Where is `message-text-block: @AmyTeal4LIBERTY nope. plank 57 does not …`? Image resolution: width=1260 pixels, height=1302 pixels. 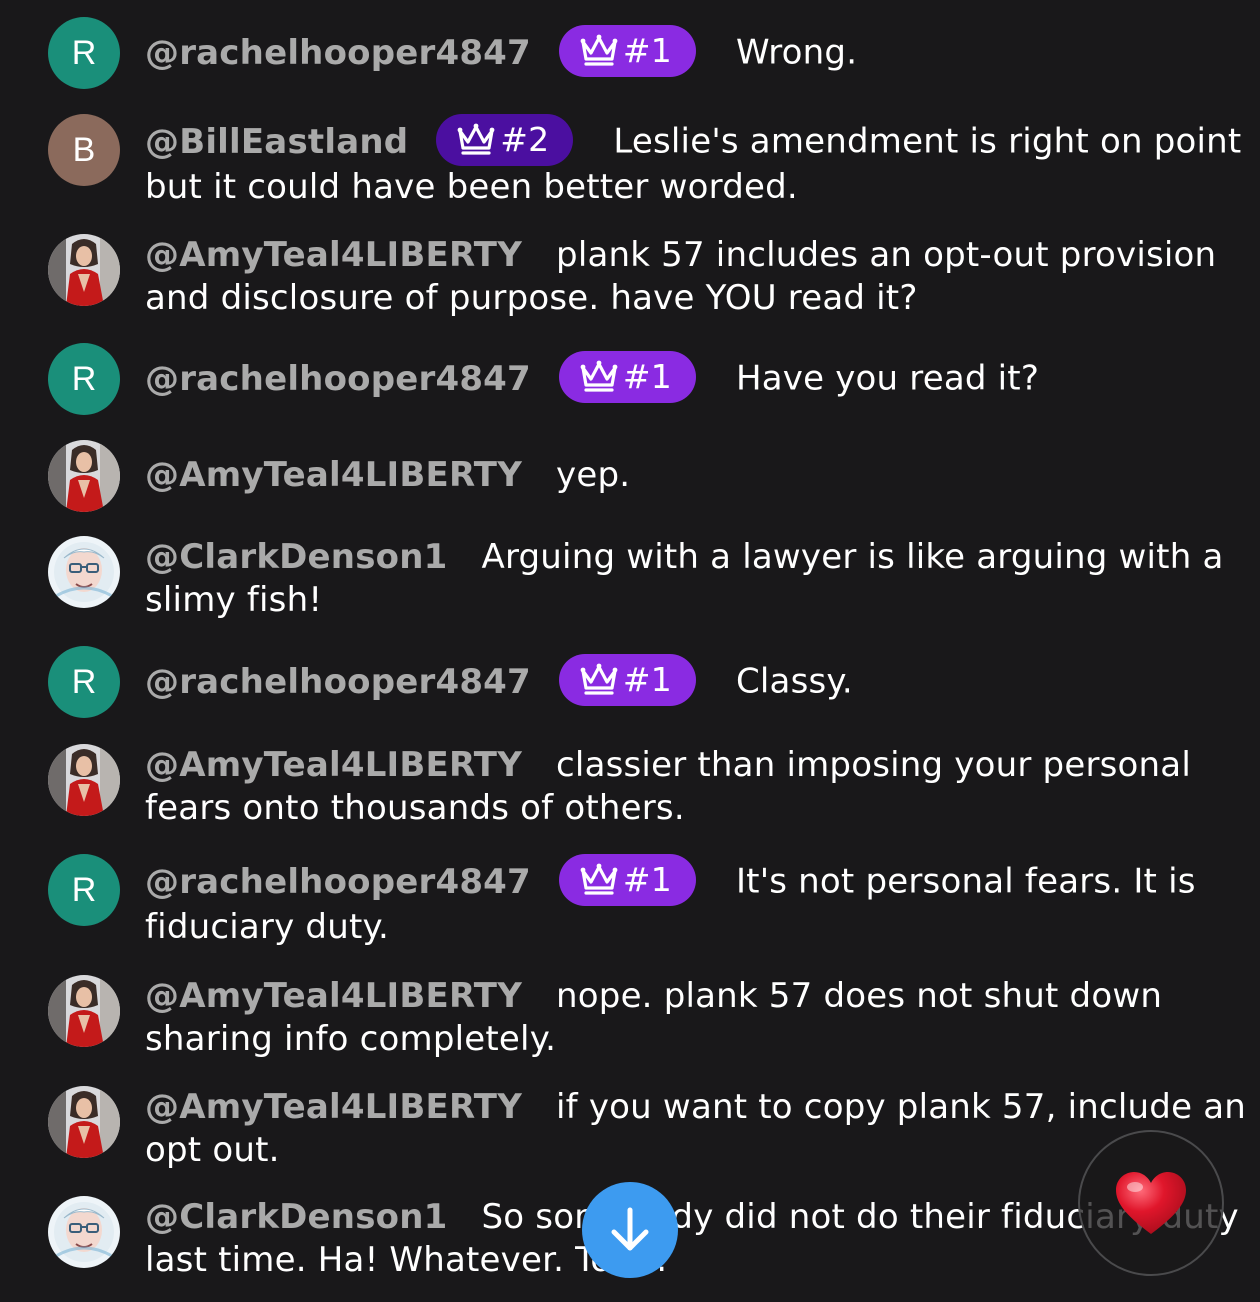 message-text-block: @AmyTeal4LIBERTY nope. plank 57 does not … is located at coordinates (685, 1018).